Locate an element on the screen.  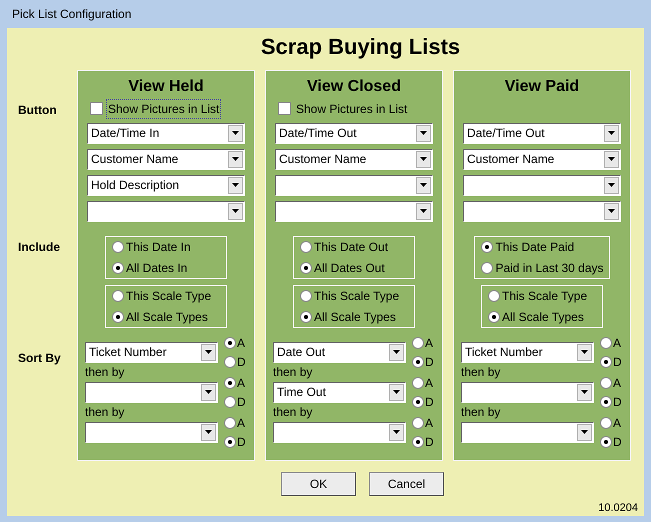
dropdown: Hold Description is located at coordinates (166, 185).